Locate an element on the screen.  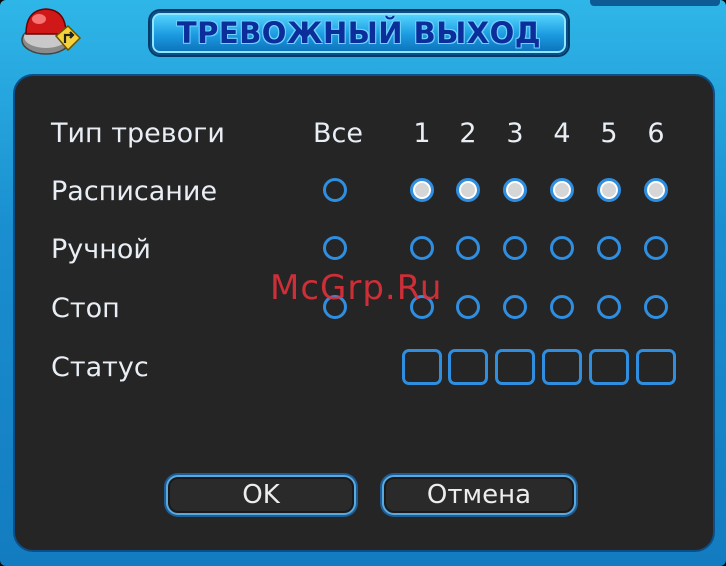
row-label-schedule: Расписание is located at coordinates (134, 191).